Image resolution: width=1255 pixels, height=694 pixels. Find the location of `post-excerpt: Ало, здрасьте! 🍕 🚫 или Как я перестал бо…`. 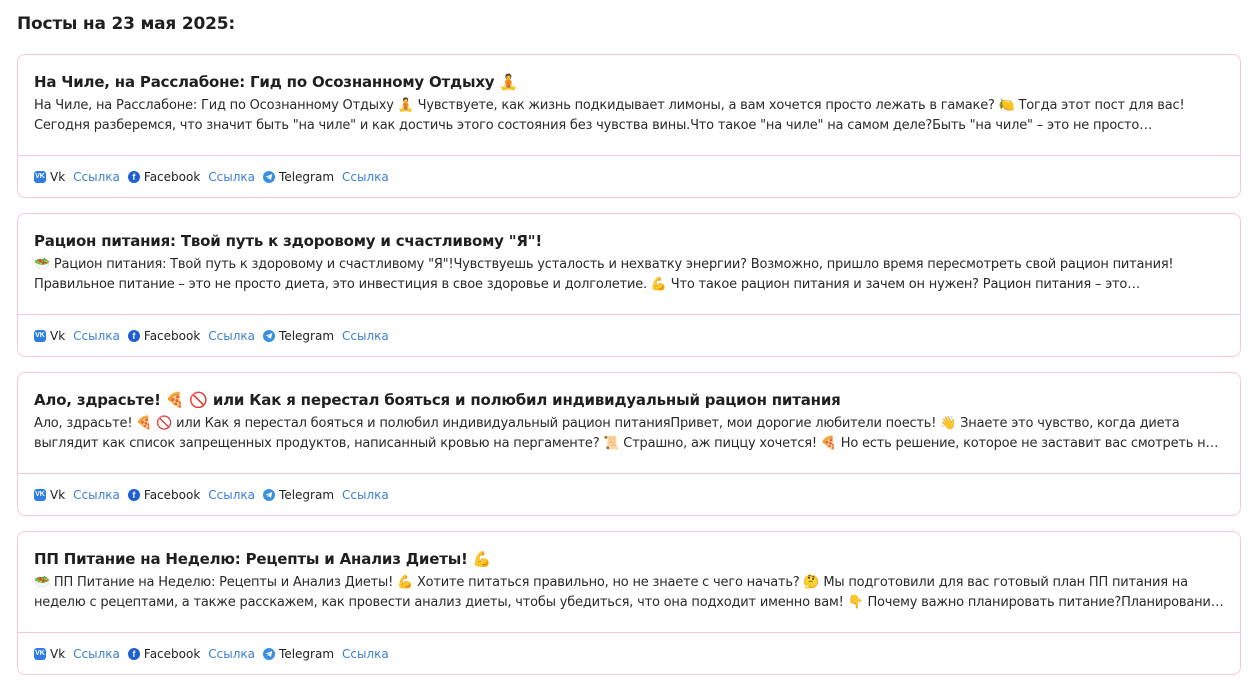

post-excerpt: Ало, здрасьте! 🍕 🚫 или Как я перестал бо… is located at coordinates (624, 433).